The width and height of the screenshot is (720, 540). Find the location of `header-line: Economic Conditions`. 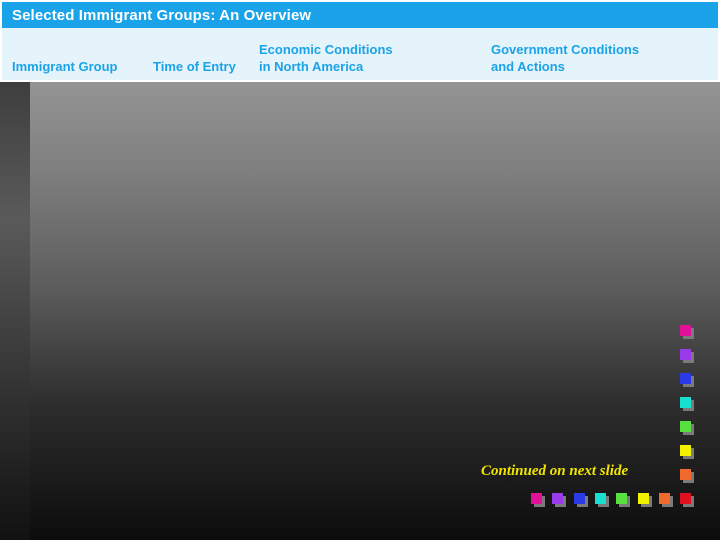

header-line: Economic Conditions is located at coordinates (326, 49).